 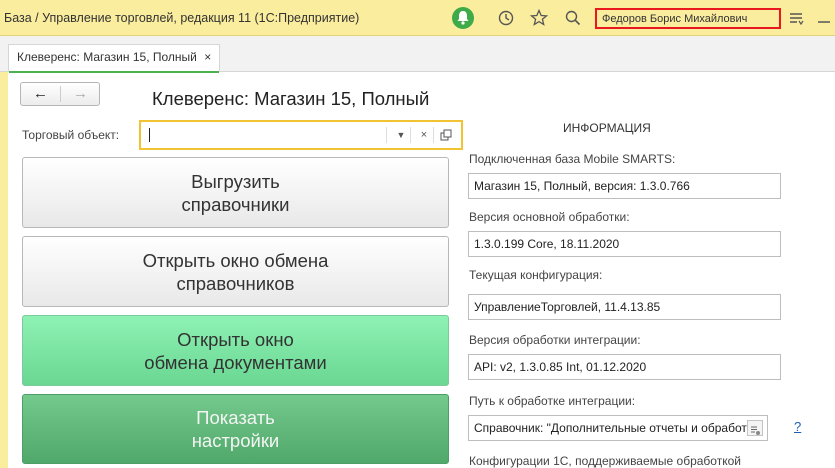 I want to click on open-document-exchange-button: Открыть окно обмена документами, so click(x=235, y=350).